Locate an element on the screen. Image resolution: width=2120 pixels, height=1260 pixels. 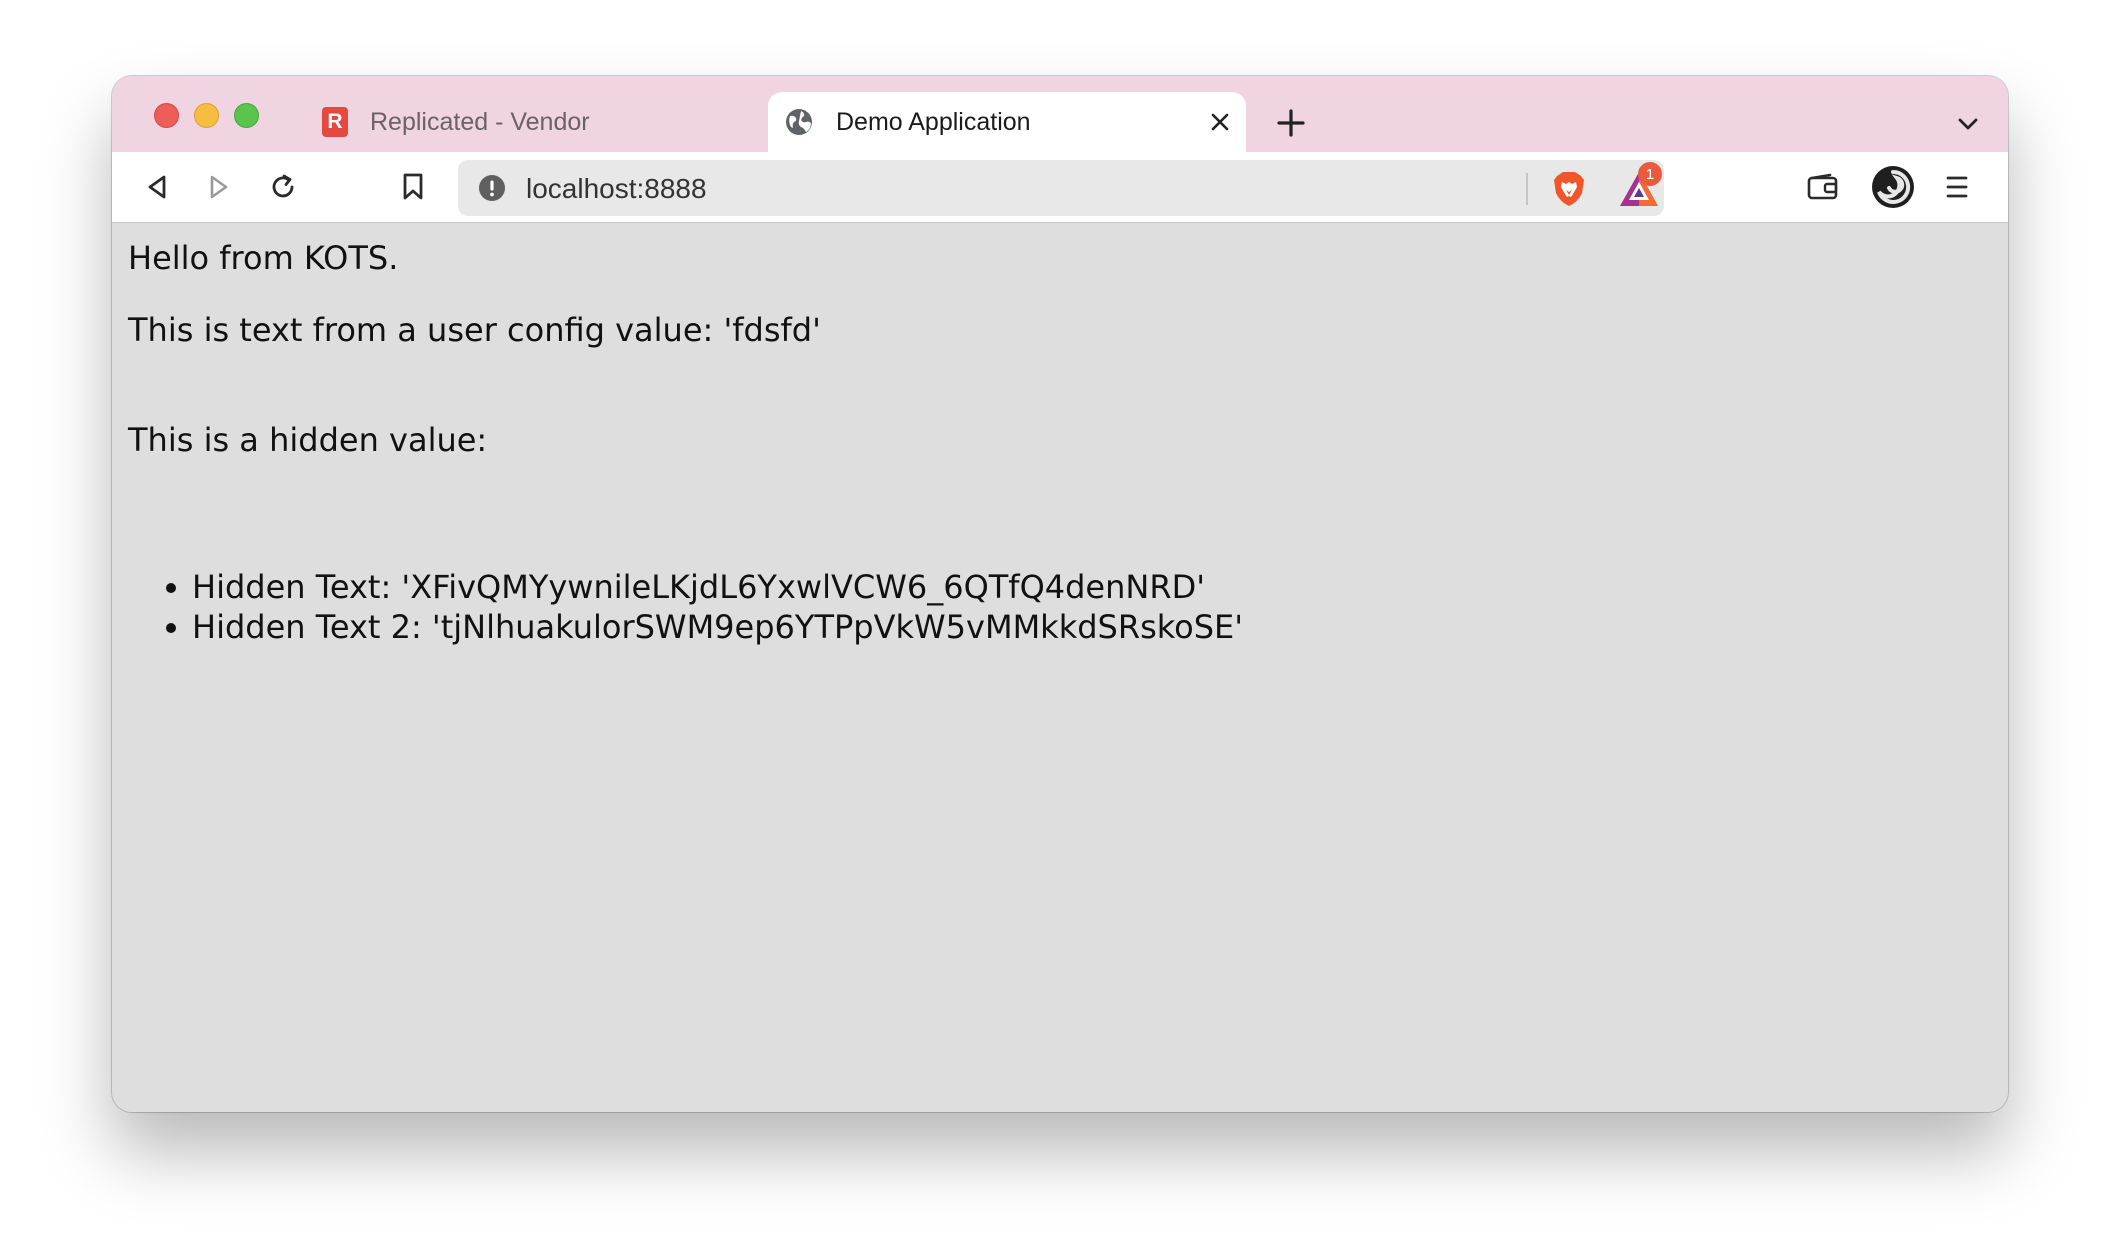
reload-button is located at coordinates (283, 187).